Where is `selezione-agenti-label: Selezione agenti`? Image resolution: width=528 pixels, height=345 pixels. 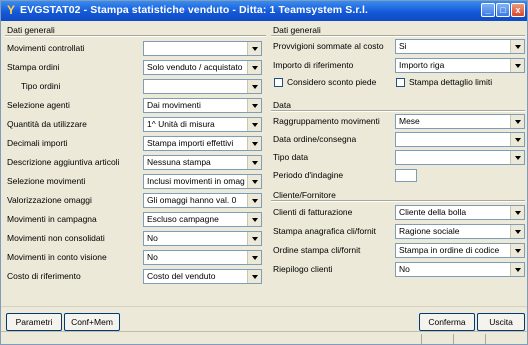
selezione-agenti-label: Selezione agenti is located at coordinates (38, 105).